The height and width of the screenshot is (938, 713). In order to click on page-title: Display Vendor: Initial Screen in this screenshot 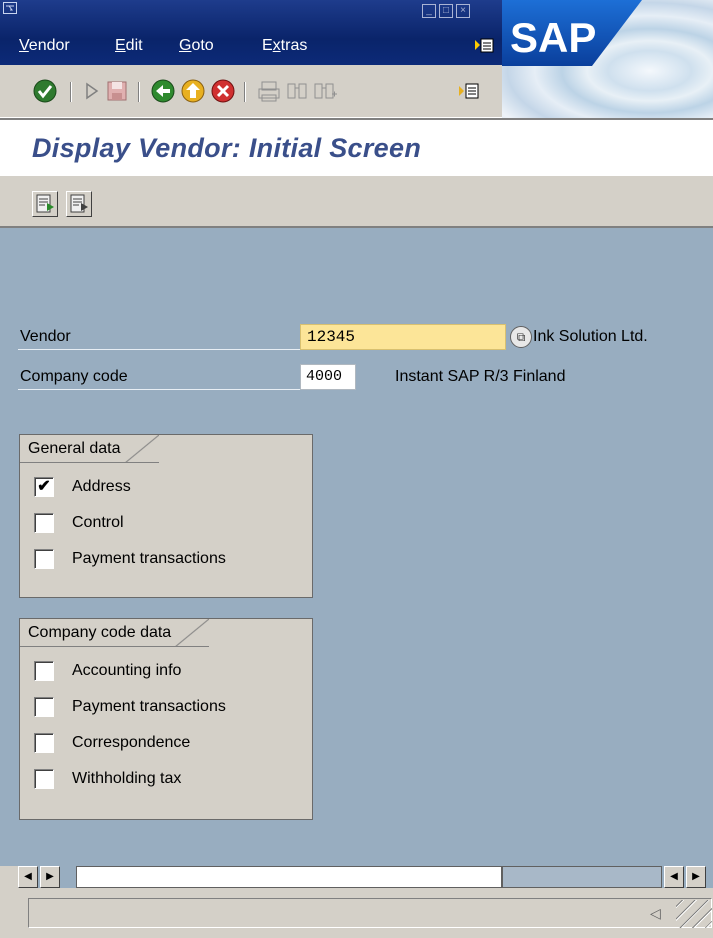, I will do `click(227, 148)`.